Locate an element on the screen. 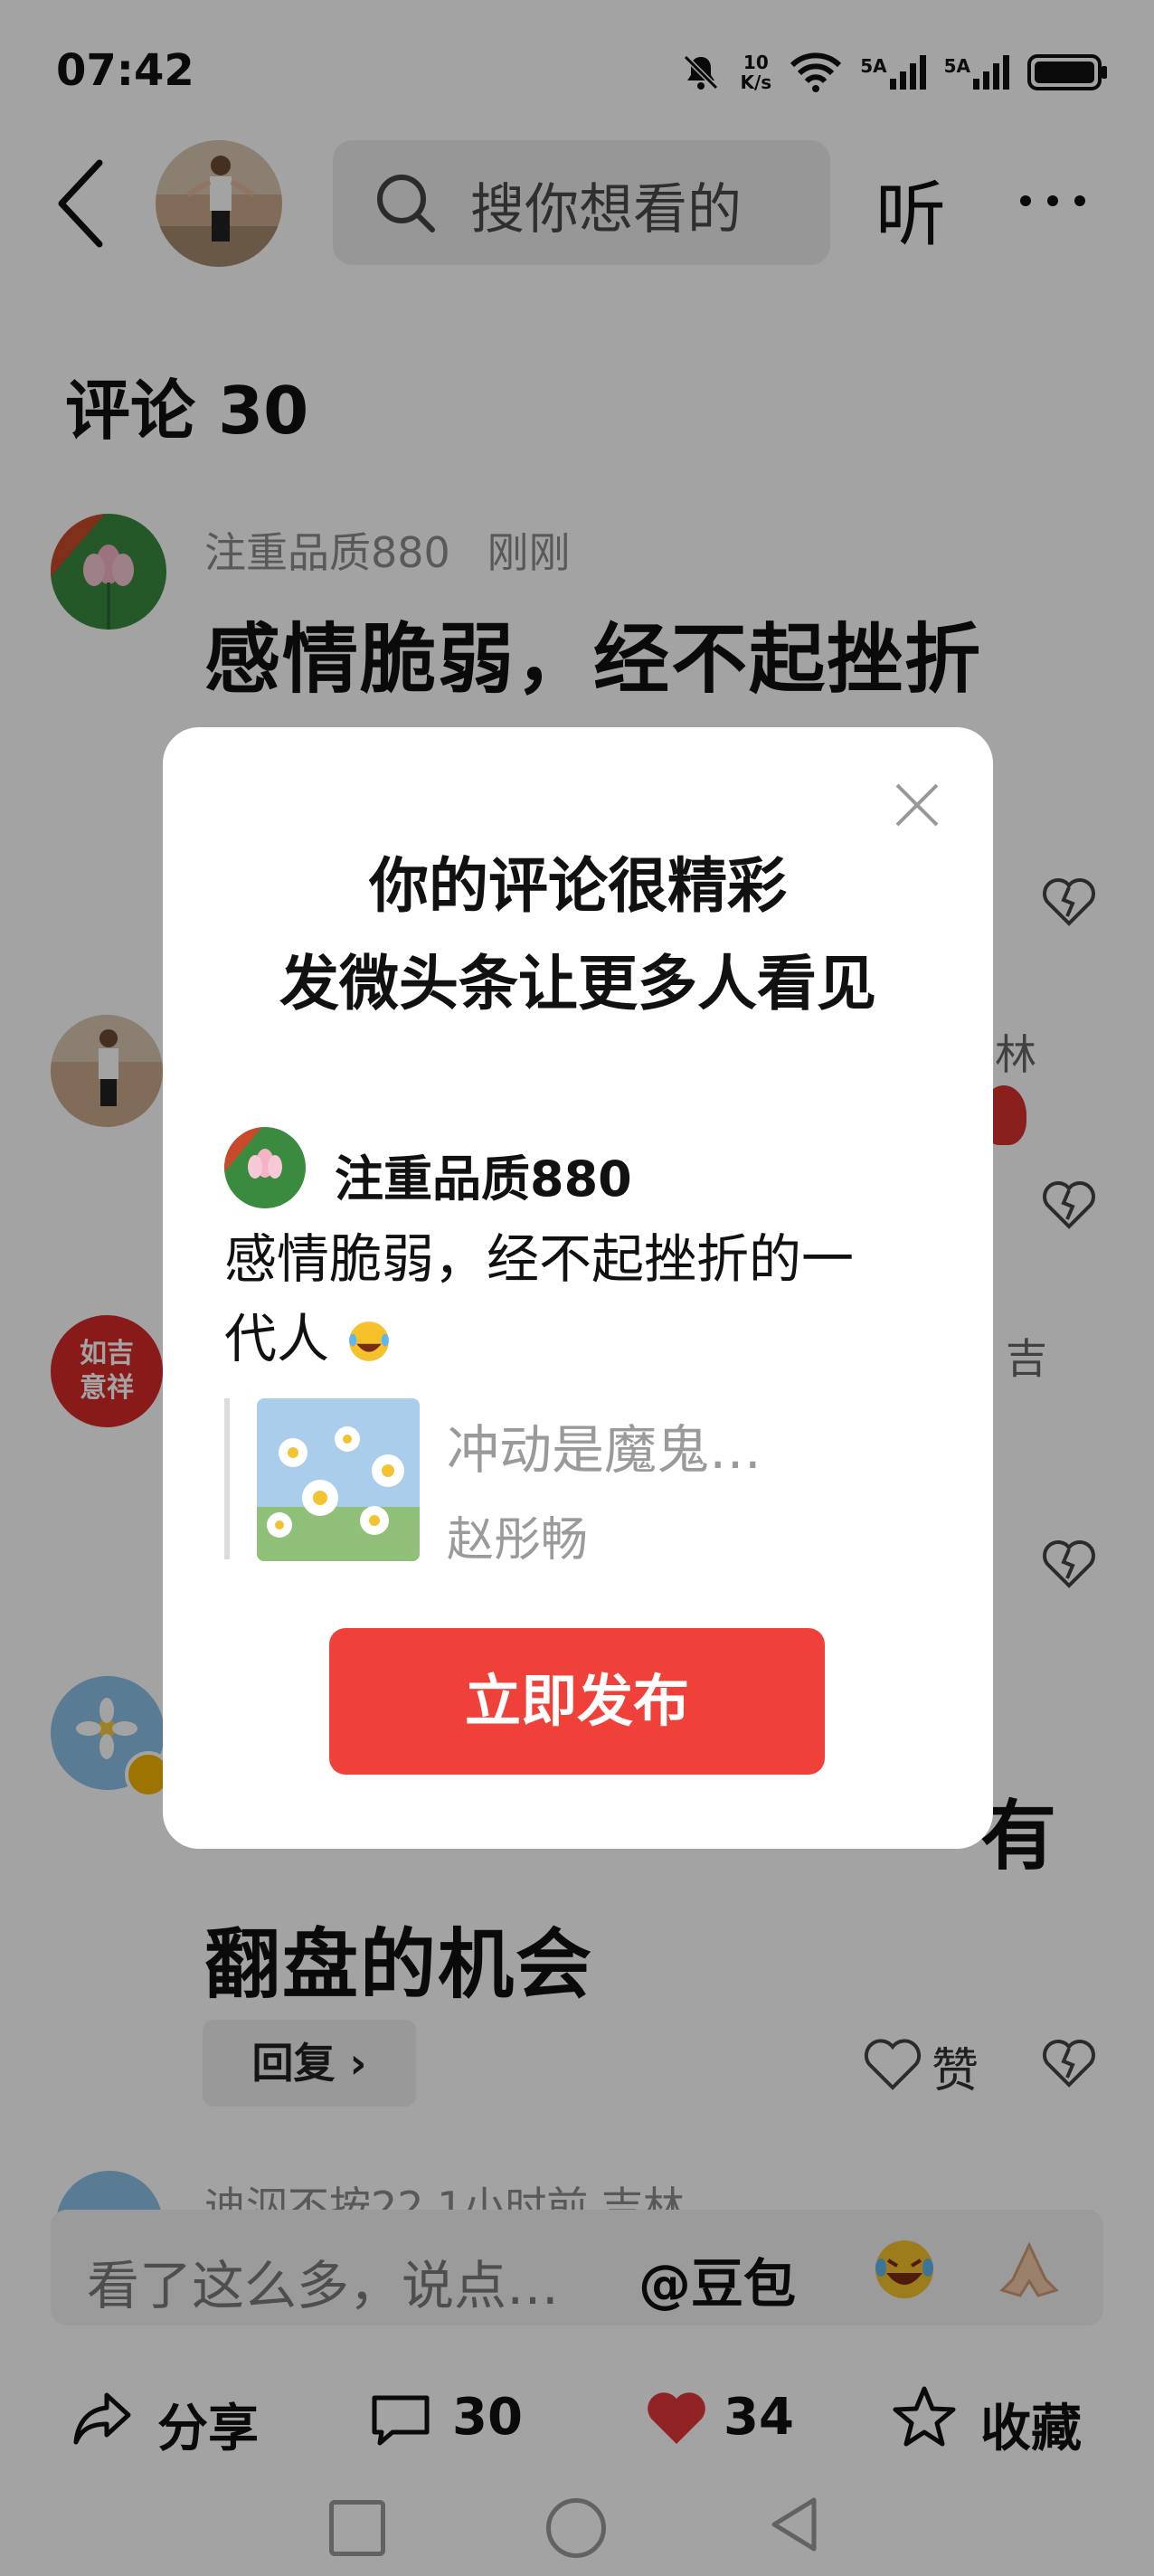 The width and height of the screenshot is (1154, 2576). modal-title-line1: 你的评论很精彩 is located at coordinates (578, 886).